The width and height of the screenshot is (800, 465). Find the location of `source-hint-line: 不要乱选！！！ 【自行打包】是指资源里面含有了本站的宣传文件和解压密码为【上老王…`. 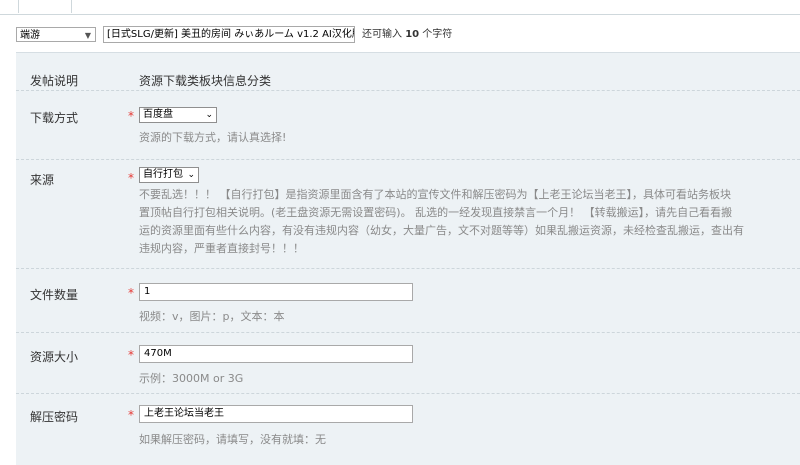

source-hint-line: 不要乱选！！！ 【自行打包】是指资源里面含有了本站的宣传文件和解压密码为【上老王… is located at coordinates (435, 194).